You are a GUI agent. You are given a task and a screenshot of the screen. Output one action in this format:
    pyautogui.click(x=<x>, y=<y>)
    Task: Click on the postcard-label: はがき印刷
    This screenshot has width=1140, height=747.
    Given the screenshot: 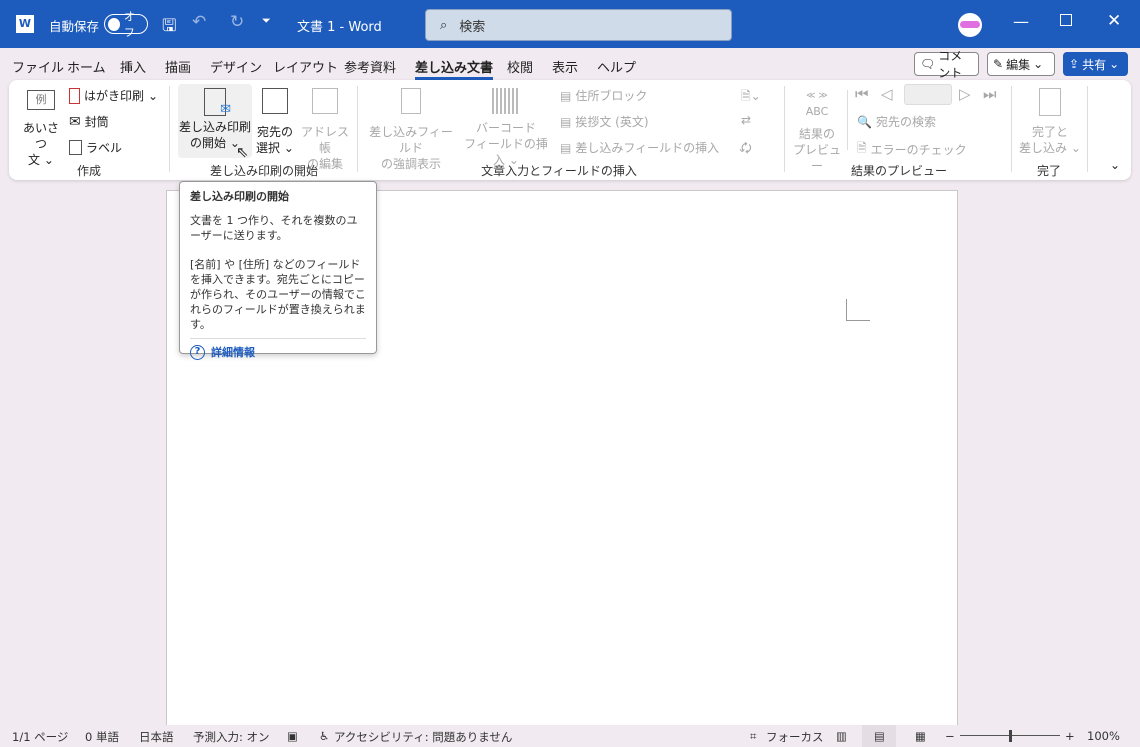 What is the action you would take?
    pyautogui.click(x=114, y=96)
    